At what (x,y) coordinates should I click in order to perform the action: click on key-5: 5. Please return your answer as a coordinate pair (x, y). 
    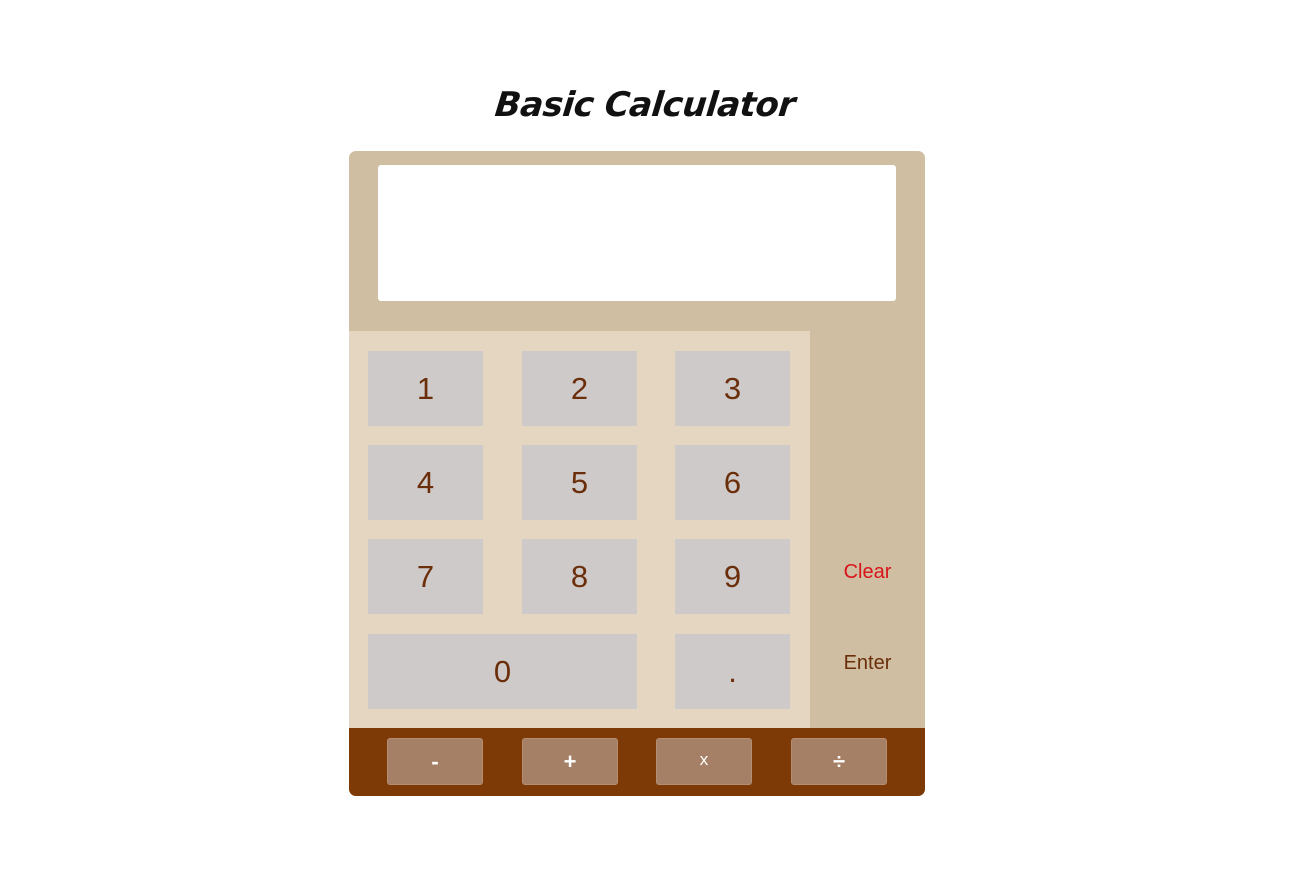
    Looking at the image, I should click on (579, 482).